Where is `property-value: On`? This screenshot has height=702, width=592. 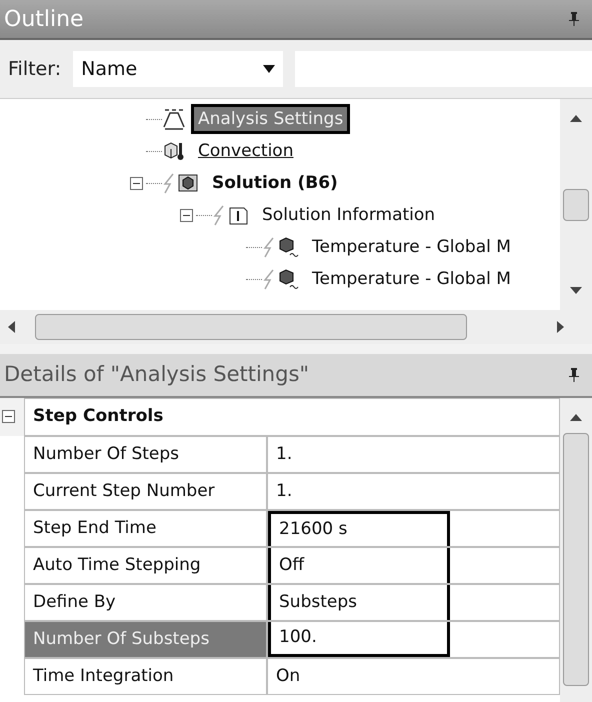
property-value: On is located at coordinates (288, 676).